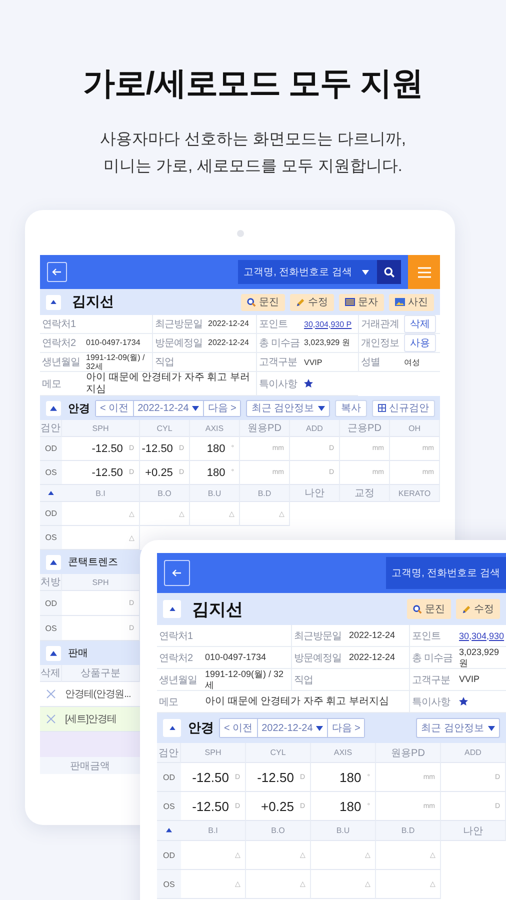  What do you see at coordinates (315, 429) in the screenshot?
I see `column-header: ADD` at bounding box center [315, 429].